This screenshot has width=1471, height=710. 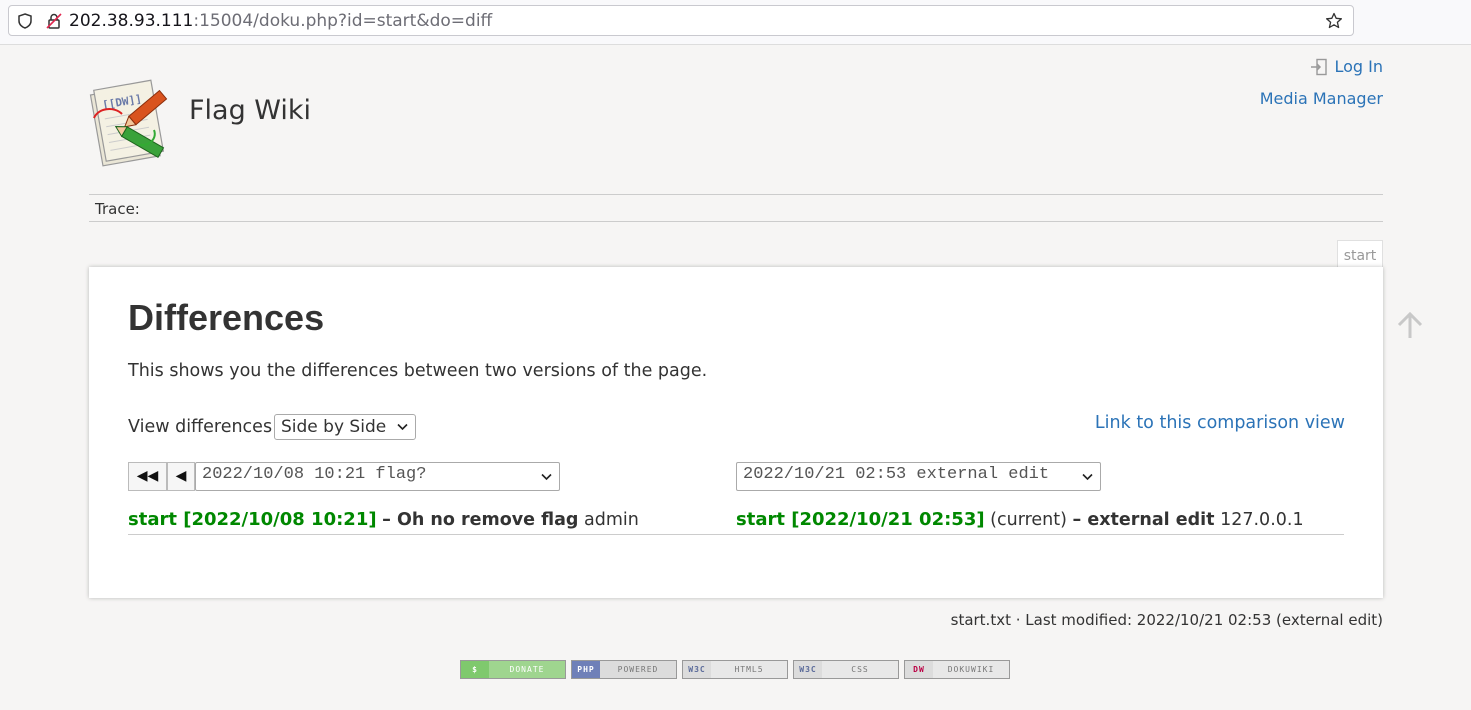 What do you see at coordinates (527, 669) in the screenshot?
I see `donate-badge-text: DONATE` at bounding box center [527, 669].